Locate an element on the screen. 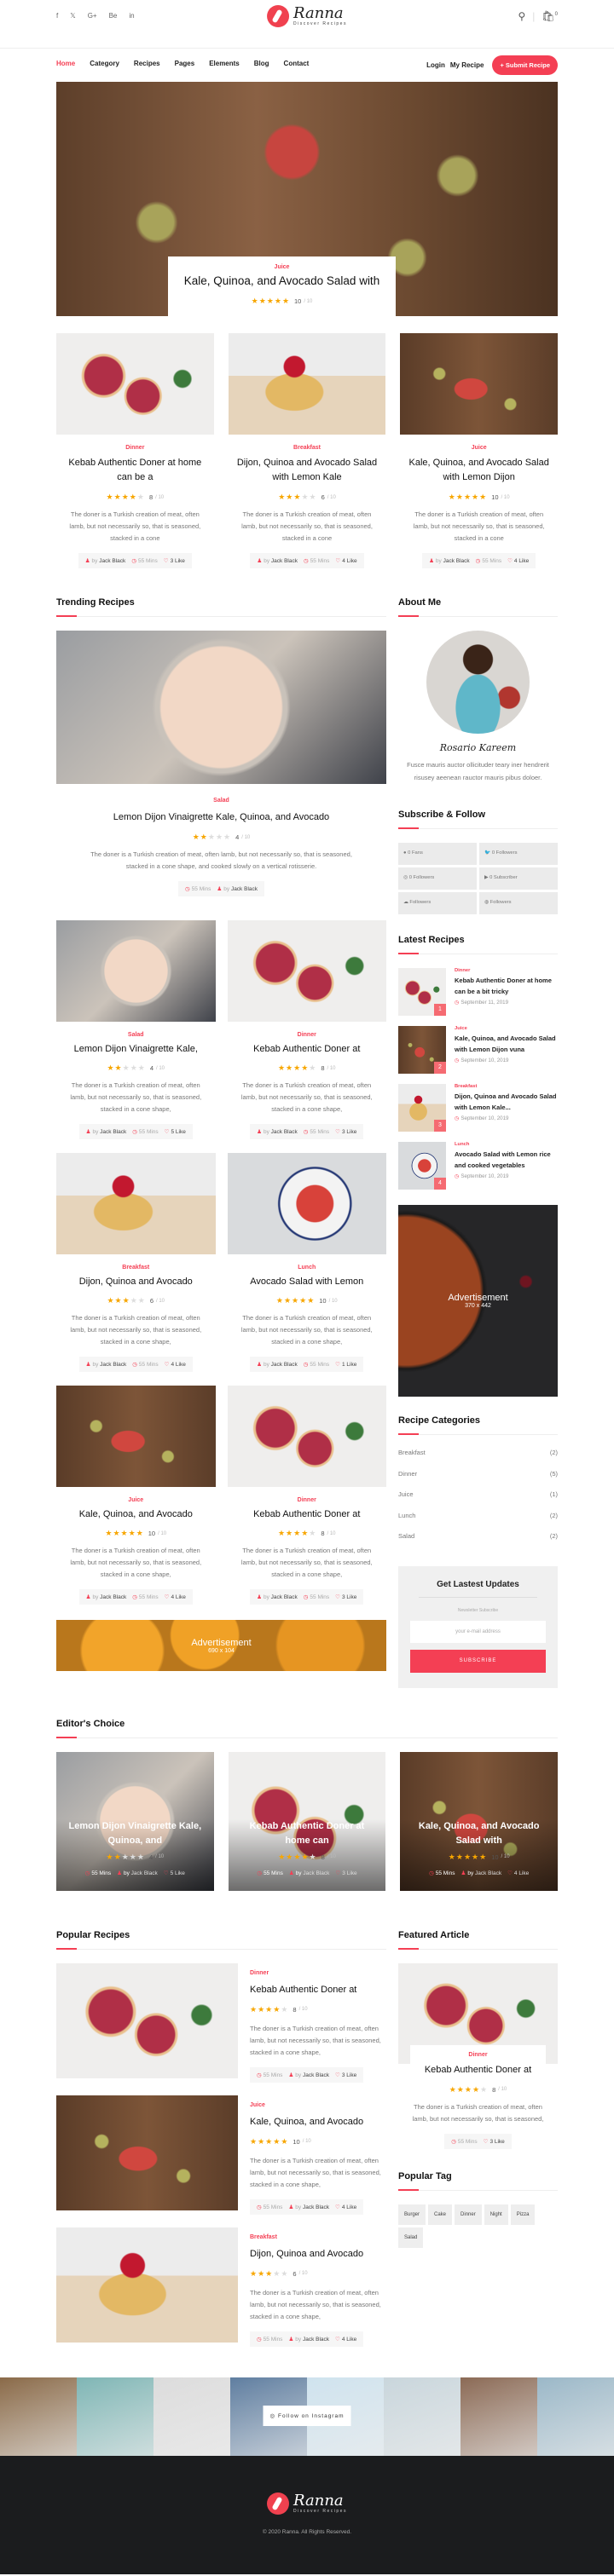 Image resolution: width=614 pixels, height=2576 pixels. follow-facebook: ● 0 Fans is located at coordinates (437, 854).